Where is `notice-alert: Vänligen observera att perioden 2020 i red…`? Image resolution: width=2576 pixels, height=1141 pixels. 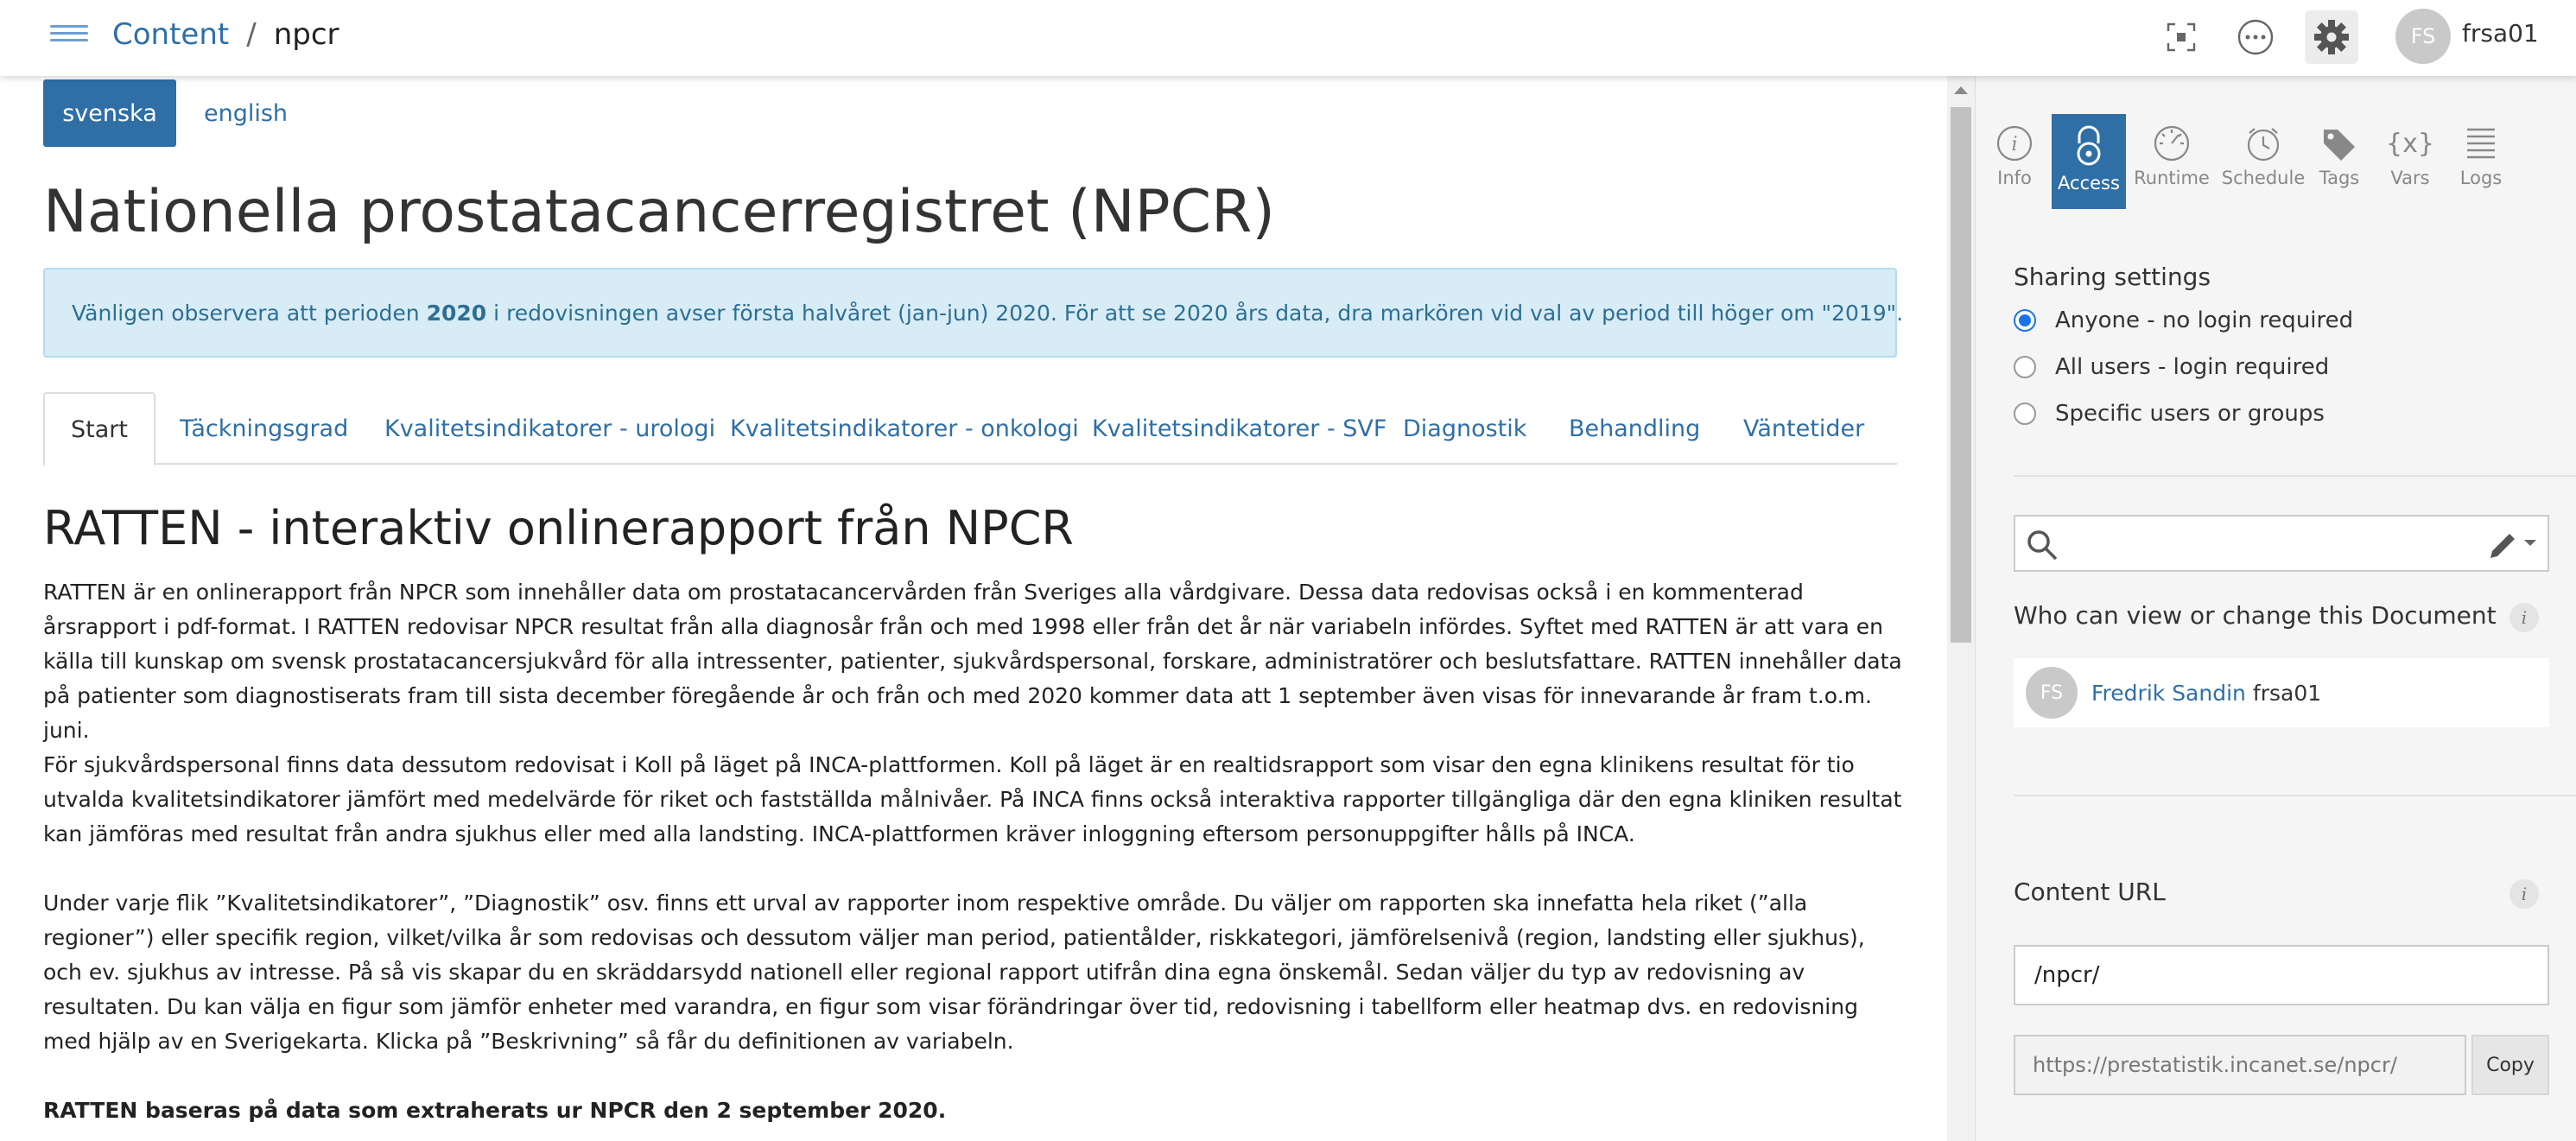
notice-alert: Vänligen observera att perioden 2020 i red… is located at coordinates (973, 313).